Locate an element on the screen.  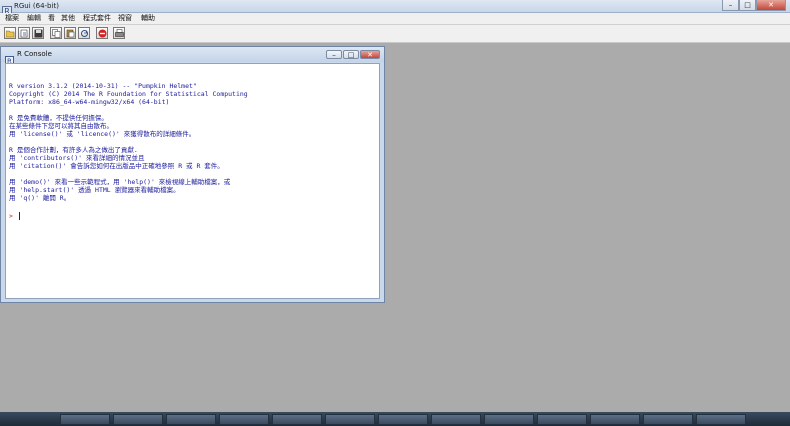
minimize-button: – is located at coordinates (730, 5).